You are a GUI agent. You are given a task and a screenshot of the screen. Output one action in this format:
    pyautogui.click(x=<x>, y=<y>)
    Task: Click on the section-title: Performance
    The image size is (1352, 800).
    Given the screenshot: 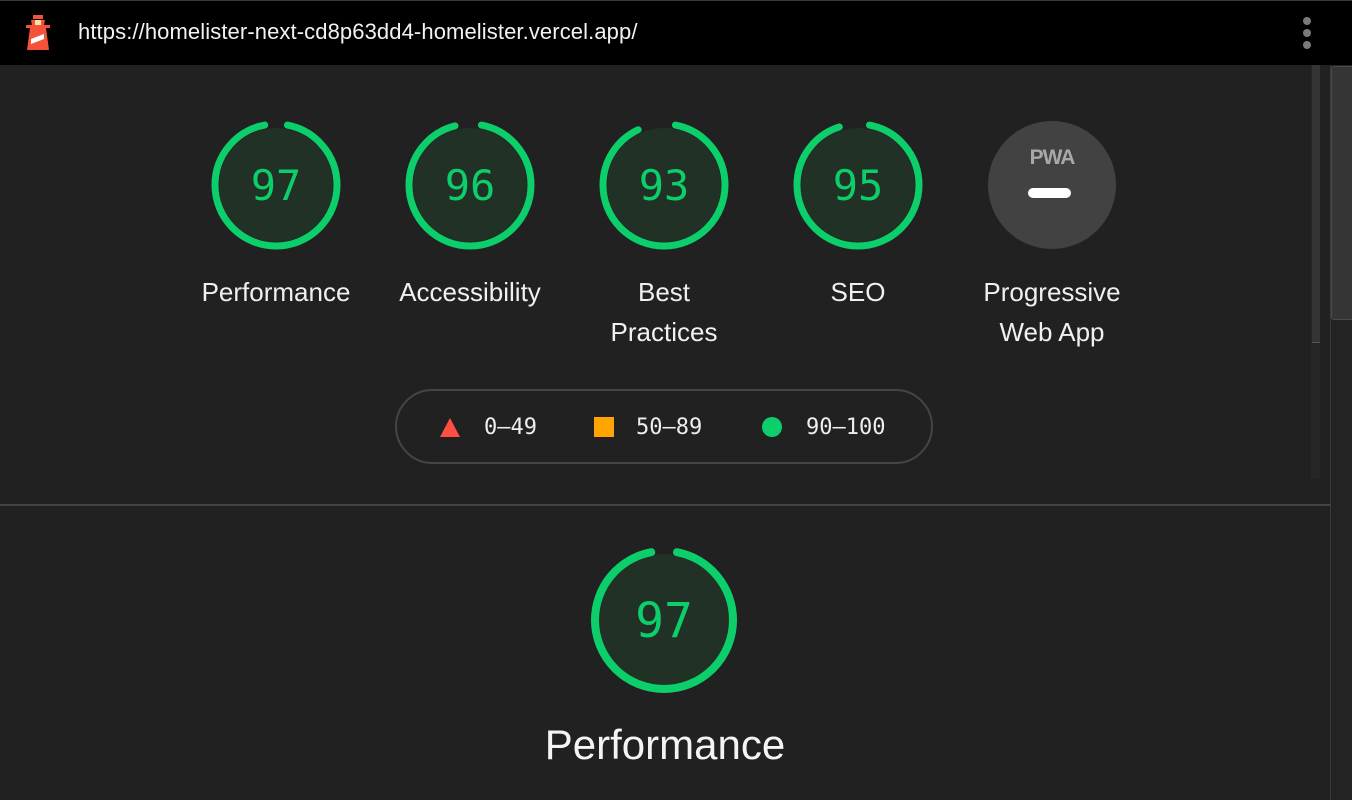 What is the action you would take?
    pyautogui.click(x=665, y=744)
    